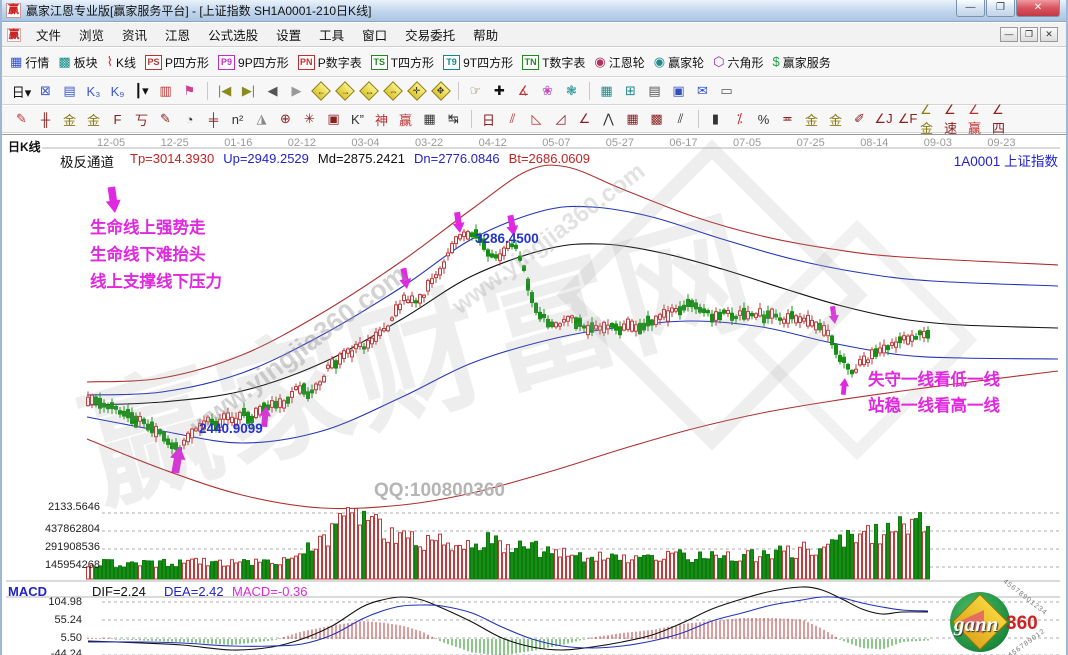  Describe the element at coordinates (248, 91) in the screenshot. I see `last-bar-icon: ▶|` at that location.